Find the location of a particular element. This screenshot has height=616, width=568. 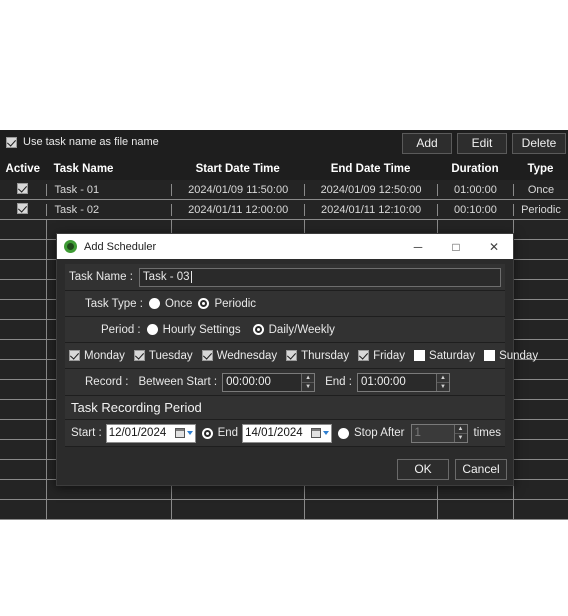

period-row: Period : Hourly Settings Daily/Weekly is located at coordinates (285, 330).